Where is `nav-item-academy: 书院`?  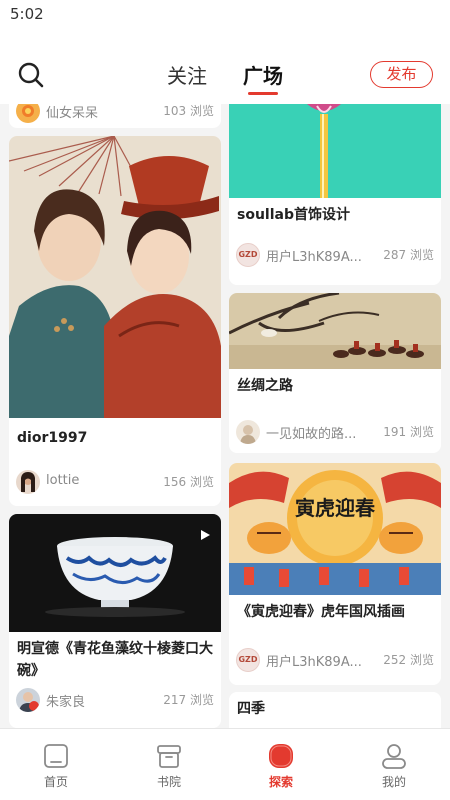 nav-item-academy: 书院 is located at coordinates (169, 764).